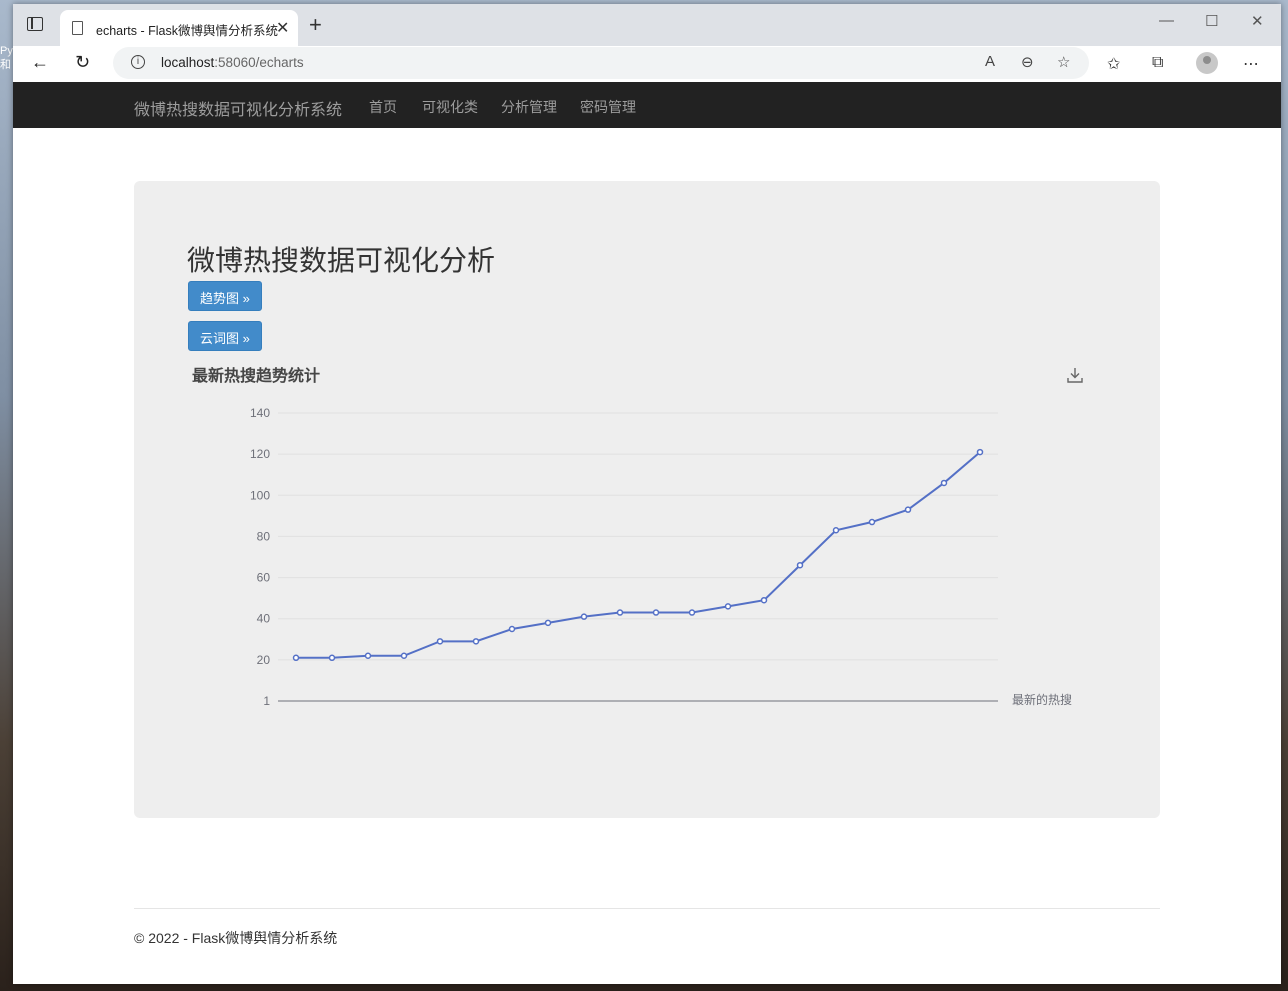 The image size is (1288, 991). Describe the element at coordinates (264, 578) in the screenshot. I see `y-tick-label: 60` at that location.